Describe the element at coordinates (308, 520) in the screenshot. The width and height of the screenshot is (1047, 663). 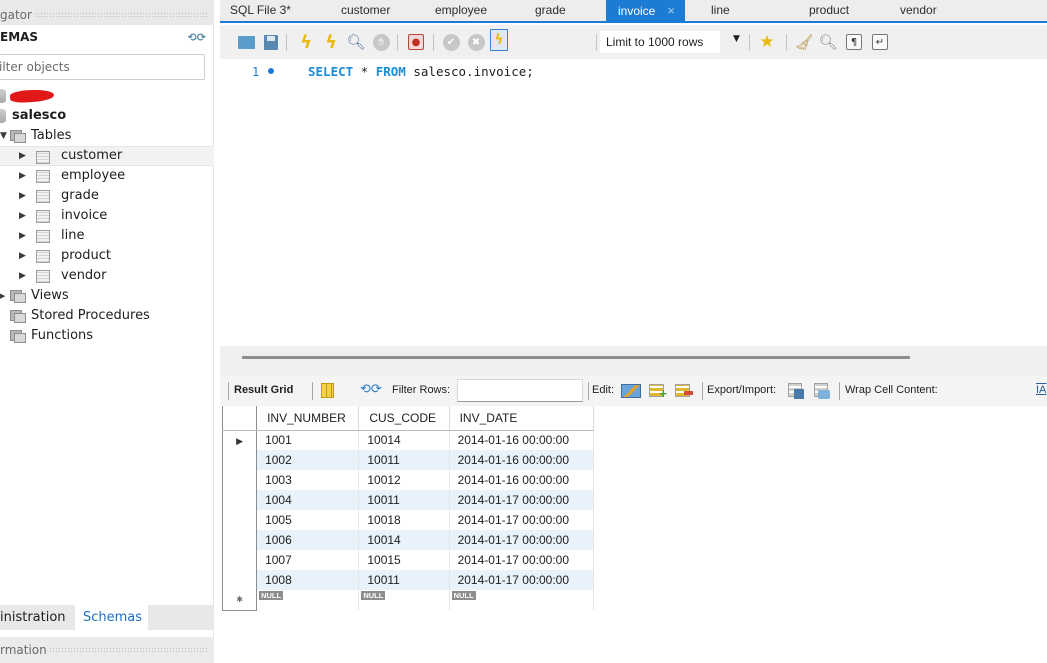
I see `grid-cell-inv-number: 1005` at that location.